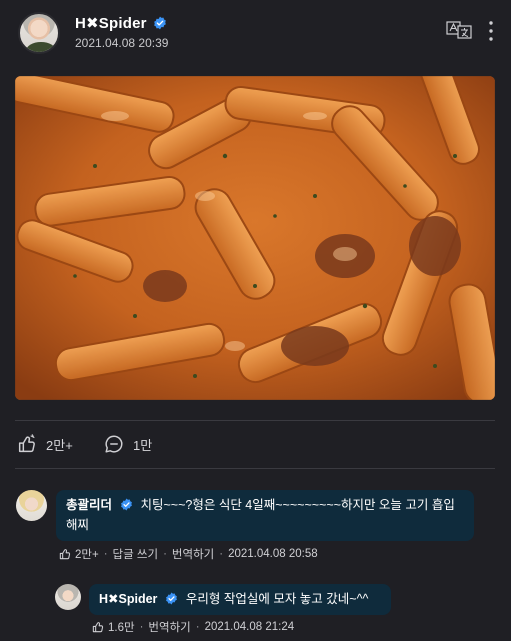 Image resolution: width=511 pixels, height=641 pixels. What do you see at coordinates (273, 554) in the screenshot?
I see `comment-date: 2021.04.08 20:58` at bounding box center [273, 554].